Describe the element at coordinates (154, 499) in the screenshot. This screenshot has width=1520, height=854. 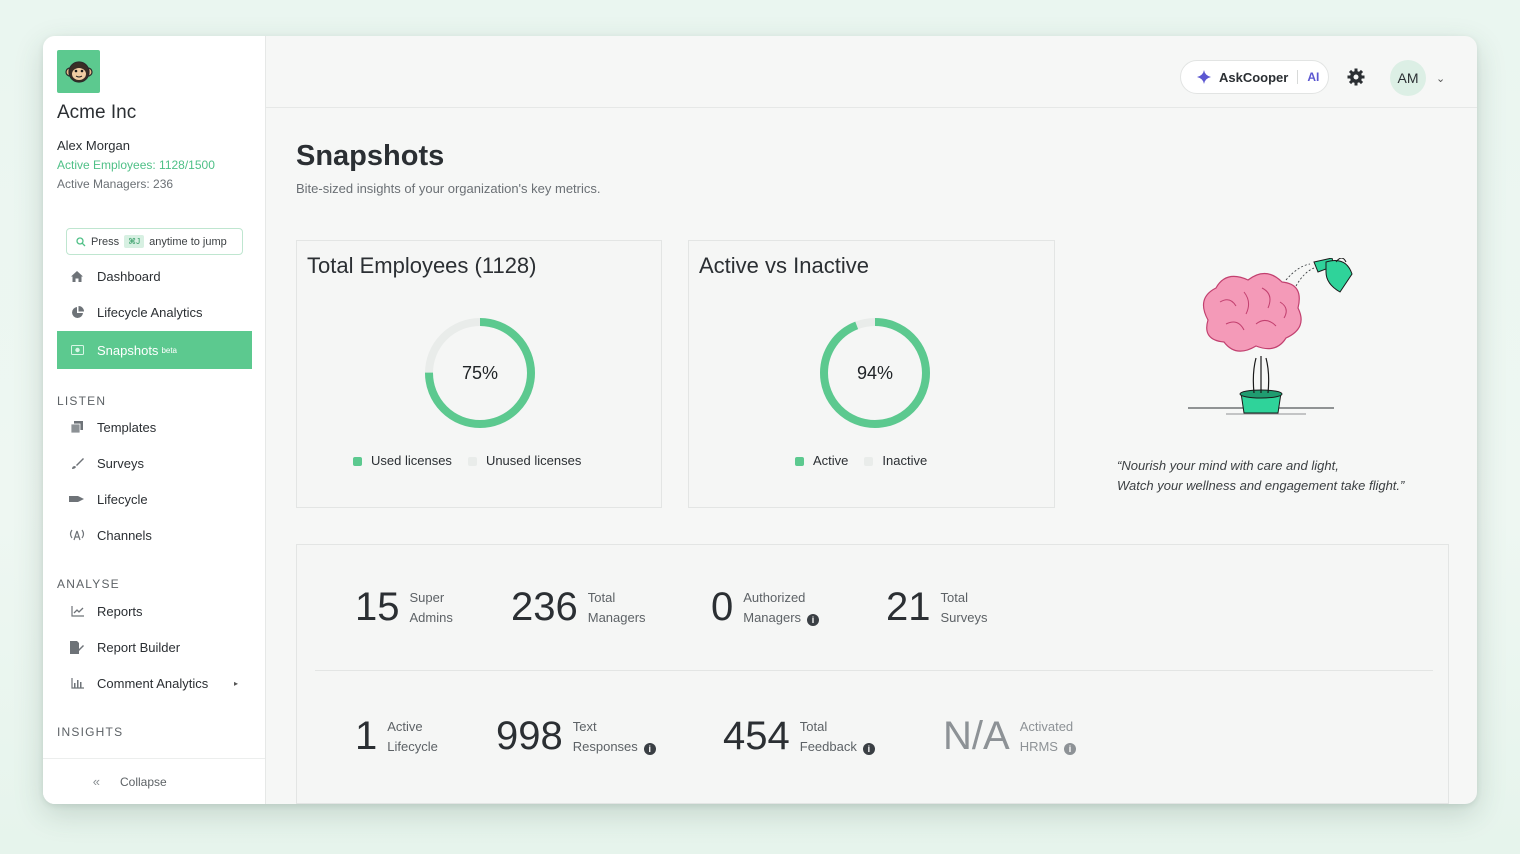
I see `sidebar-item-lifecycle: Lifecycle` at that location.